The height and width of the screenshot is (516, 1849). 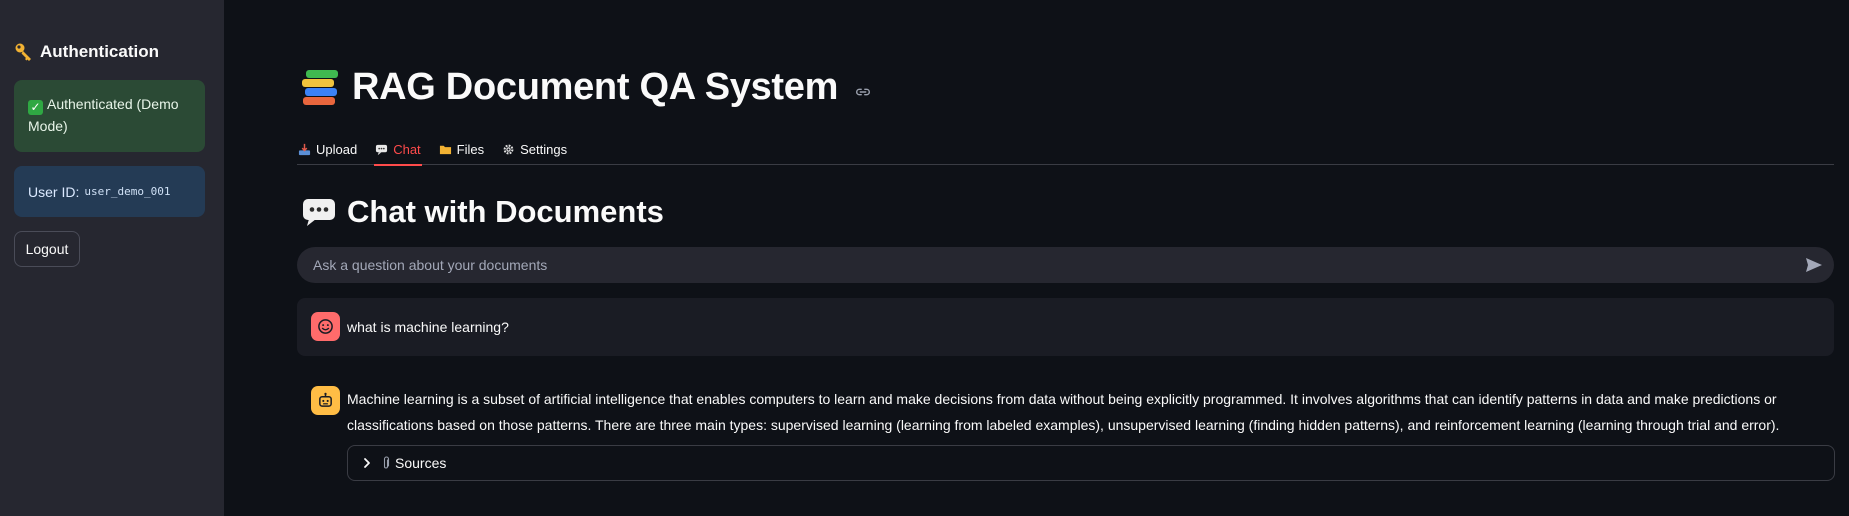 I want to click on sidebar-heading-text: Authentication, so click(x=99, y=51).